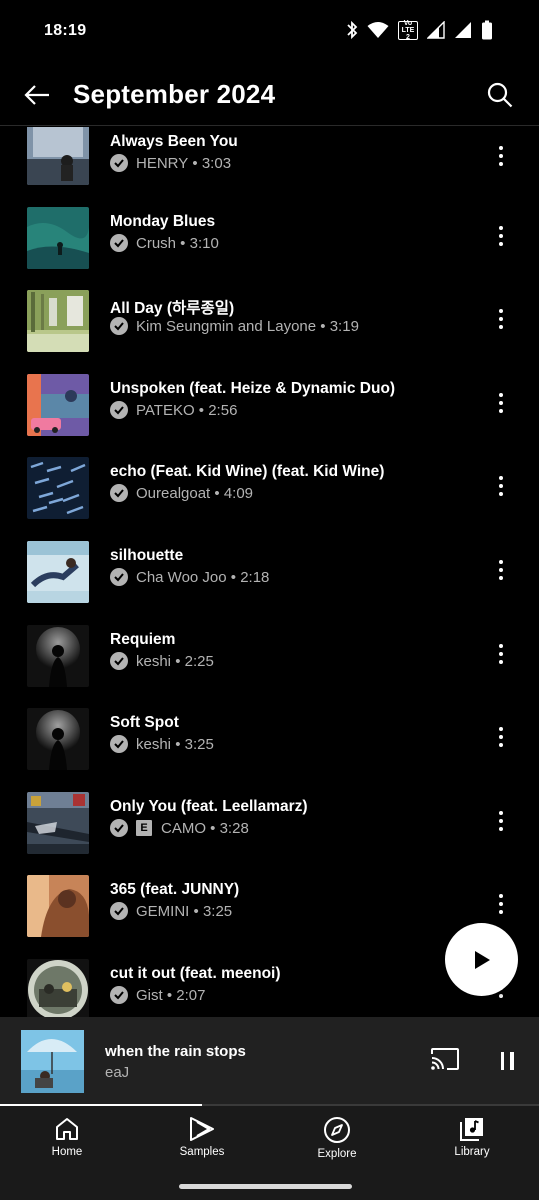  Describe the element at coordinates (234, 326) in the screenshot. I see `song-meta: Kim Seungmin and Layone • 3:19` at that location.